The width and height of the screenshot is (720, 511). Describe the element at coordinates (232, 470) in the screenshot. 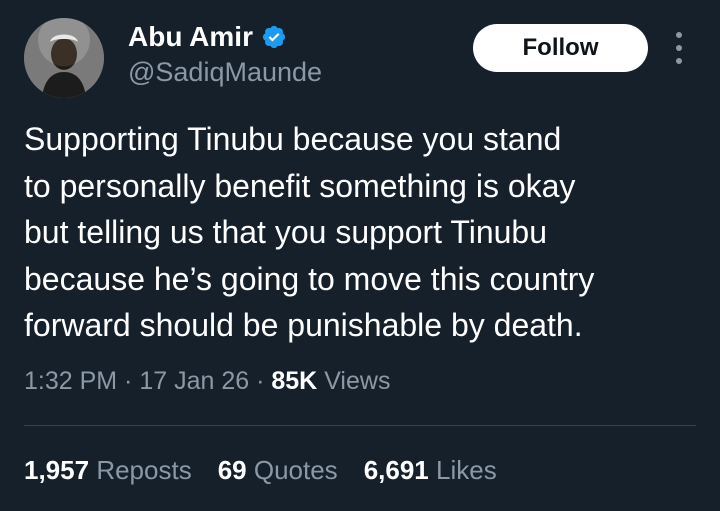

I see `stat-count: 69` at that location.